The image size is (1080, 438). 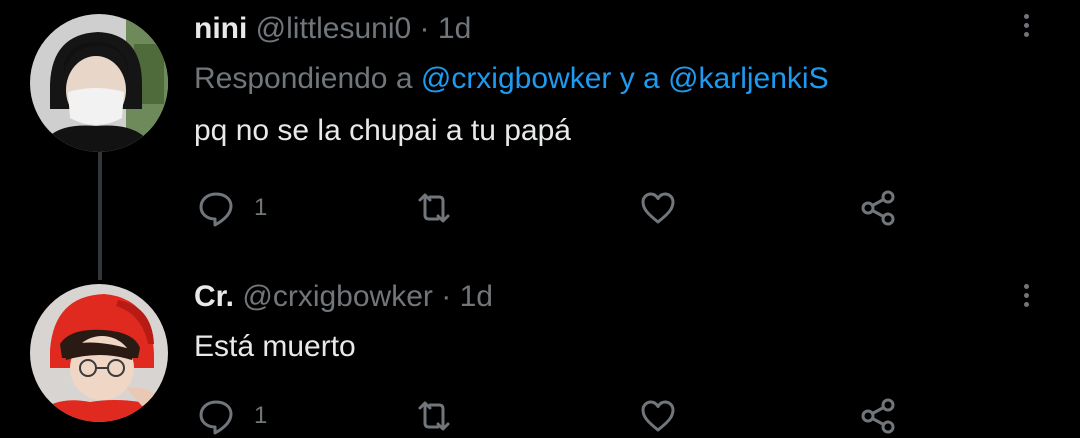 I want to click on tweet-text: Está muerto, so click(x=275, y=346).